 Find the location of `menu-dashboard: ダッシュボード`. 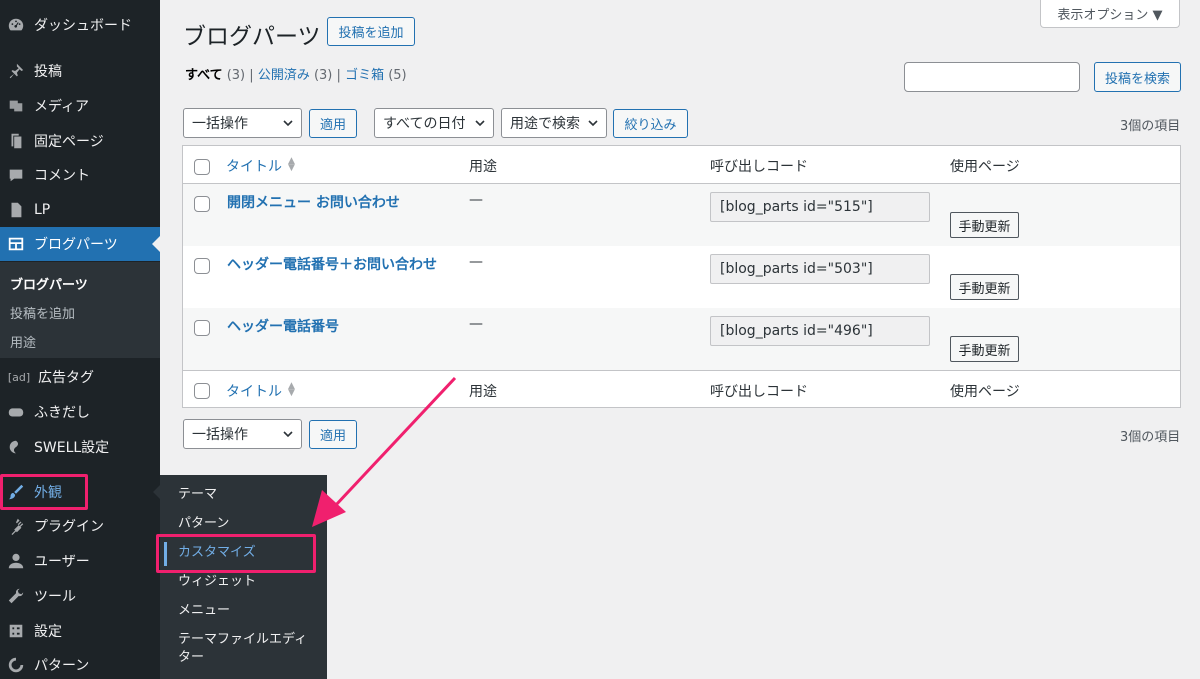

menu-dashboard: ダッシュボード is located at coordinates (80, 25).